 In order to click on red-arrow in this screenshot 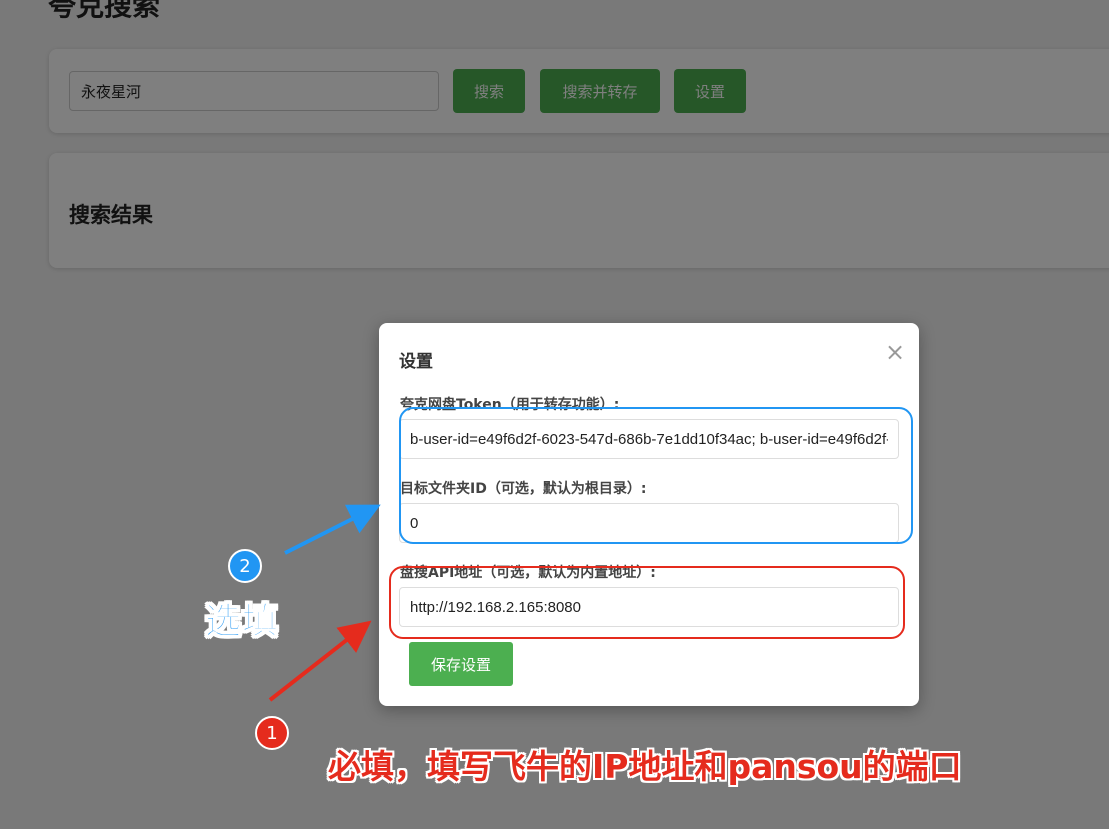, I will do `click(320, 661)`.